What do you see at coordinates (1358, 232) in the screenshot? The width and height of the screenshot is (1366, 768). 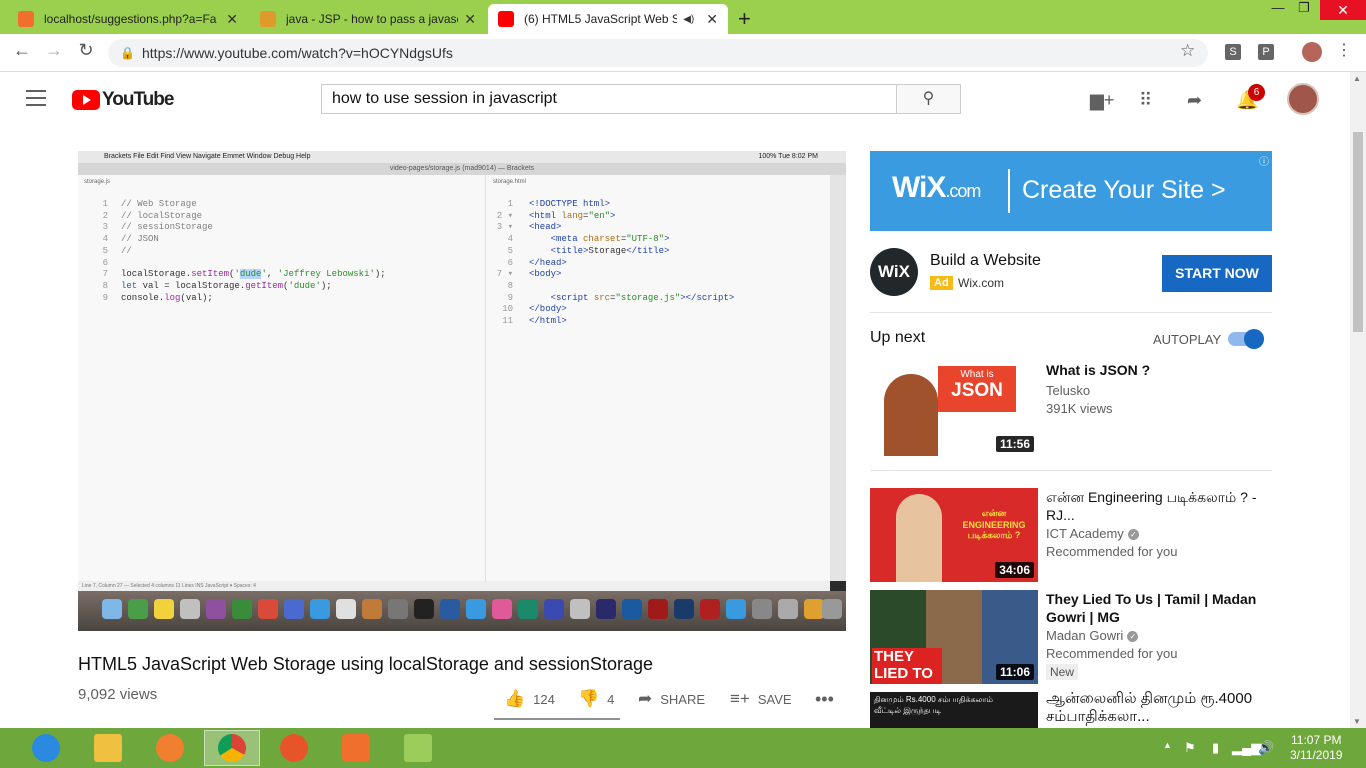 I see `scrollbar-thumb` at bounding box center [1358, 232].